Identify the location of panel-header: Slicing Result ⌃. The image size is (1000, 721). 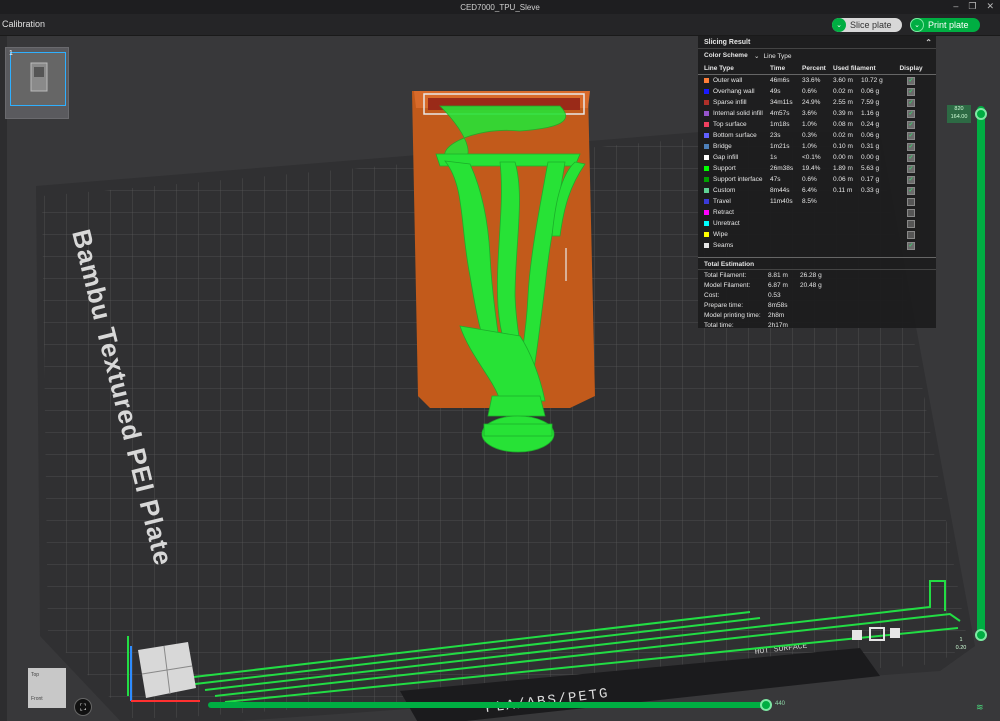
(817, 42).